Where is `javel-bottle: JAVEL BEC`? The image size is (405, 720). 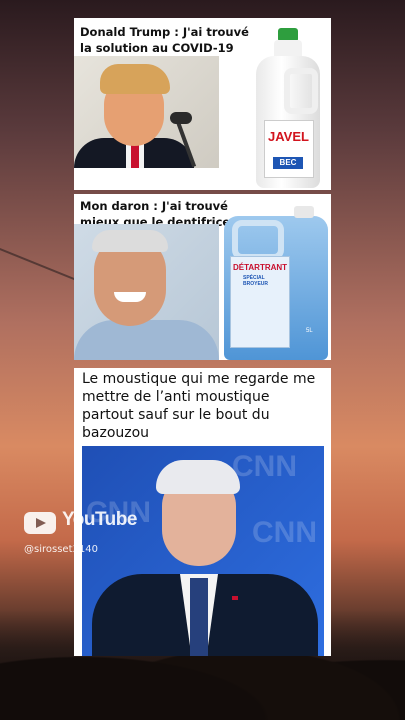
javel-bottle: JAVEL BEC is located at coordinates (288, 108).